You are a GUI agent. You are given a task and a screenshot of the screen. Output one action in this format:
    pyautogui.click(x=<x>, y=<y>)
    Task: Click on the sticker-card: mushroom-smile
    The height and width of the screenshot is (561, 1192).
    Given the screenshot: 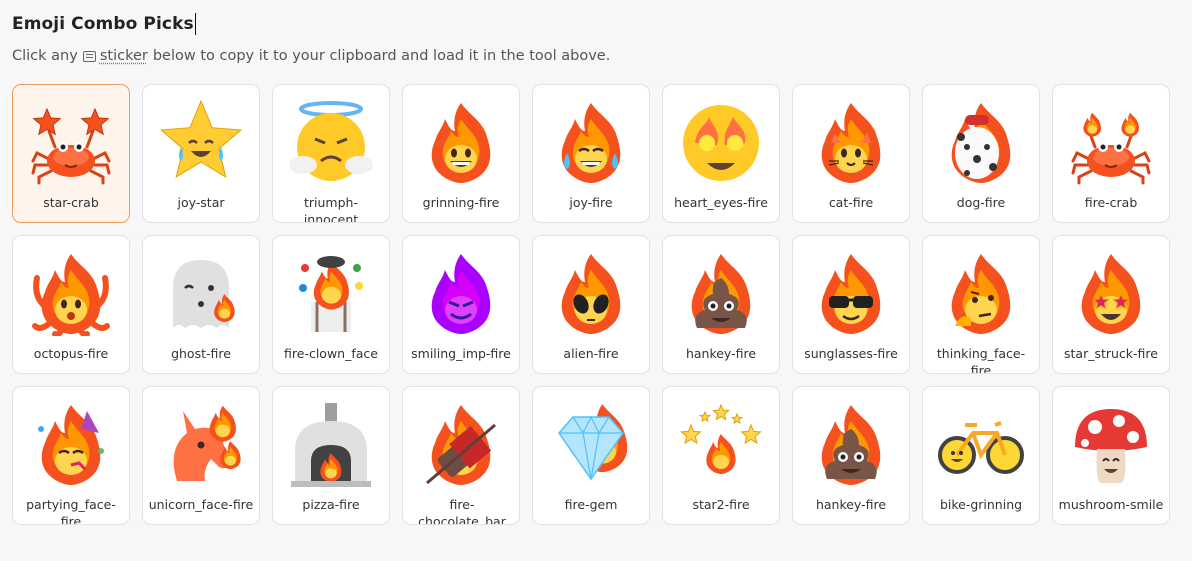 What is the action you would take?
    pyautogui.click(x=1111, y=455)
    